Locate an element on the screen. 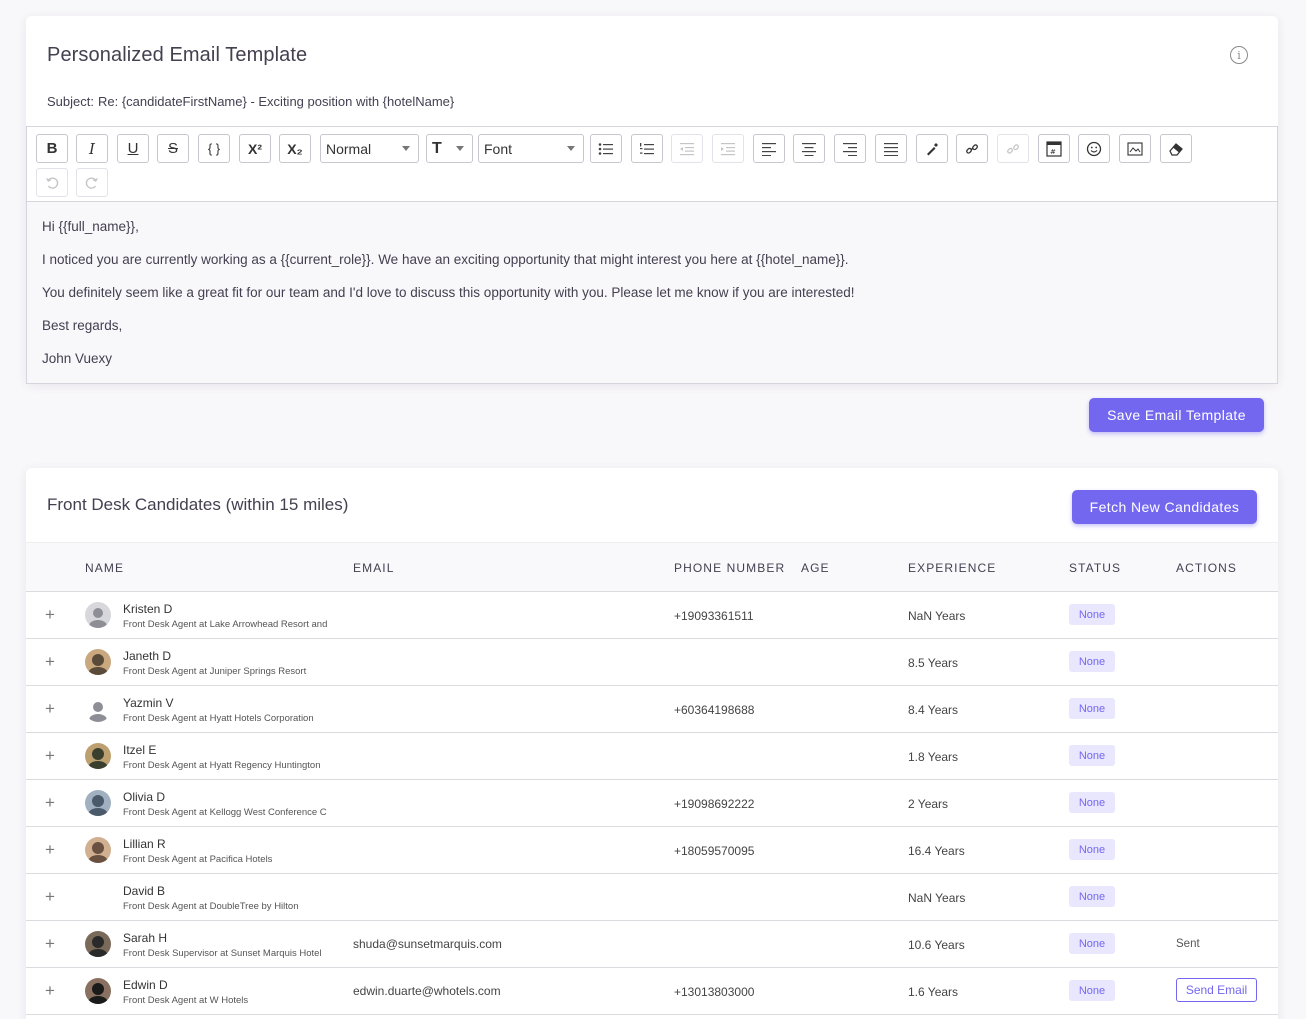 The image size is (1306, 1019). unlink-button is located at coordinates (1013, 148).